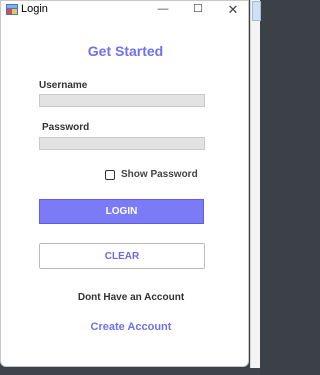 This screenshot has height=375, width=320. What do you see at coordinates (122, 256) in the screenshot?
I see `clear-button: CLEAR` at bounding box center [122, 256].